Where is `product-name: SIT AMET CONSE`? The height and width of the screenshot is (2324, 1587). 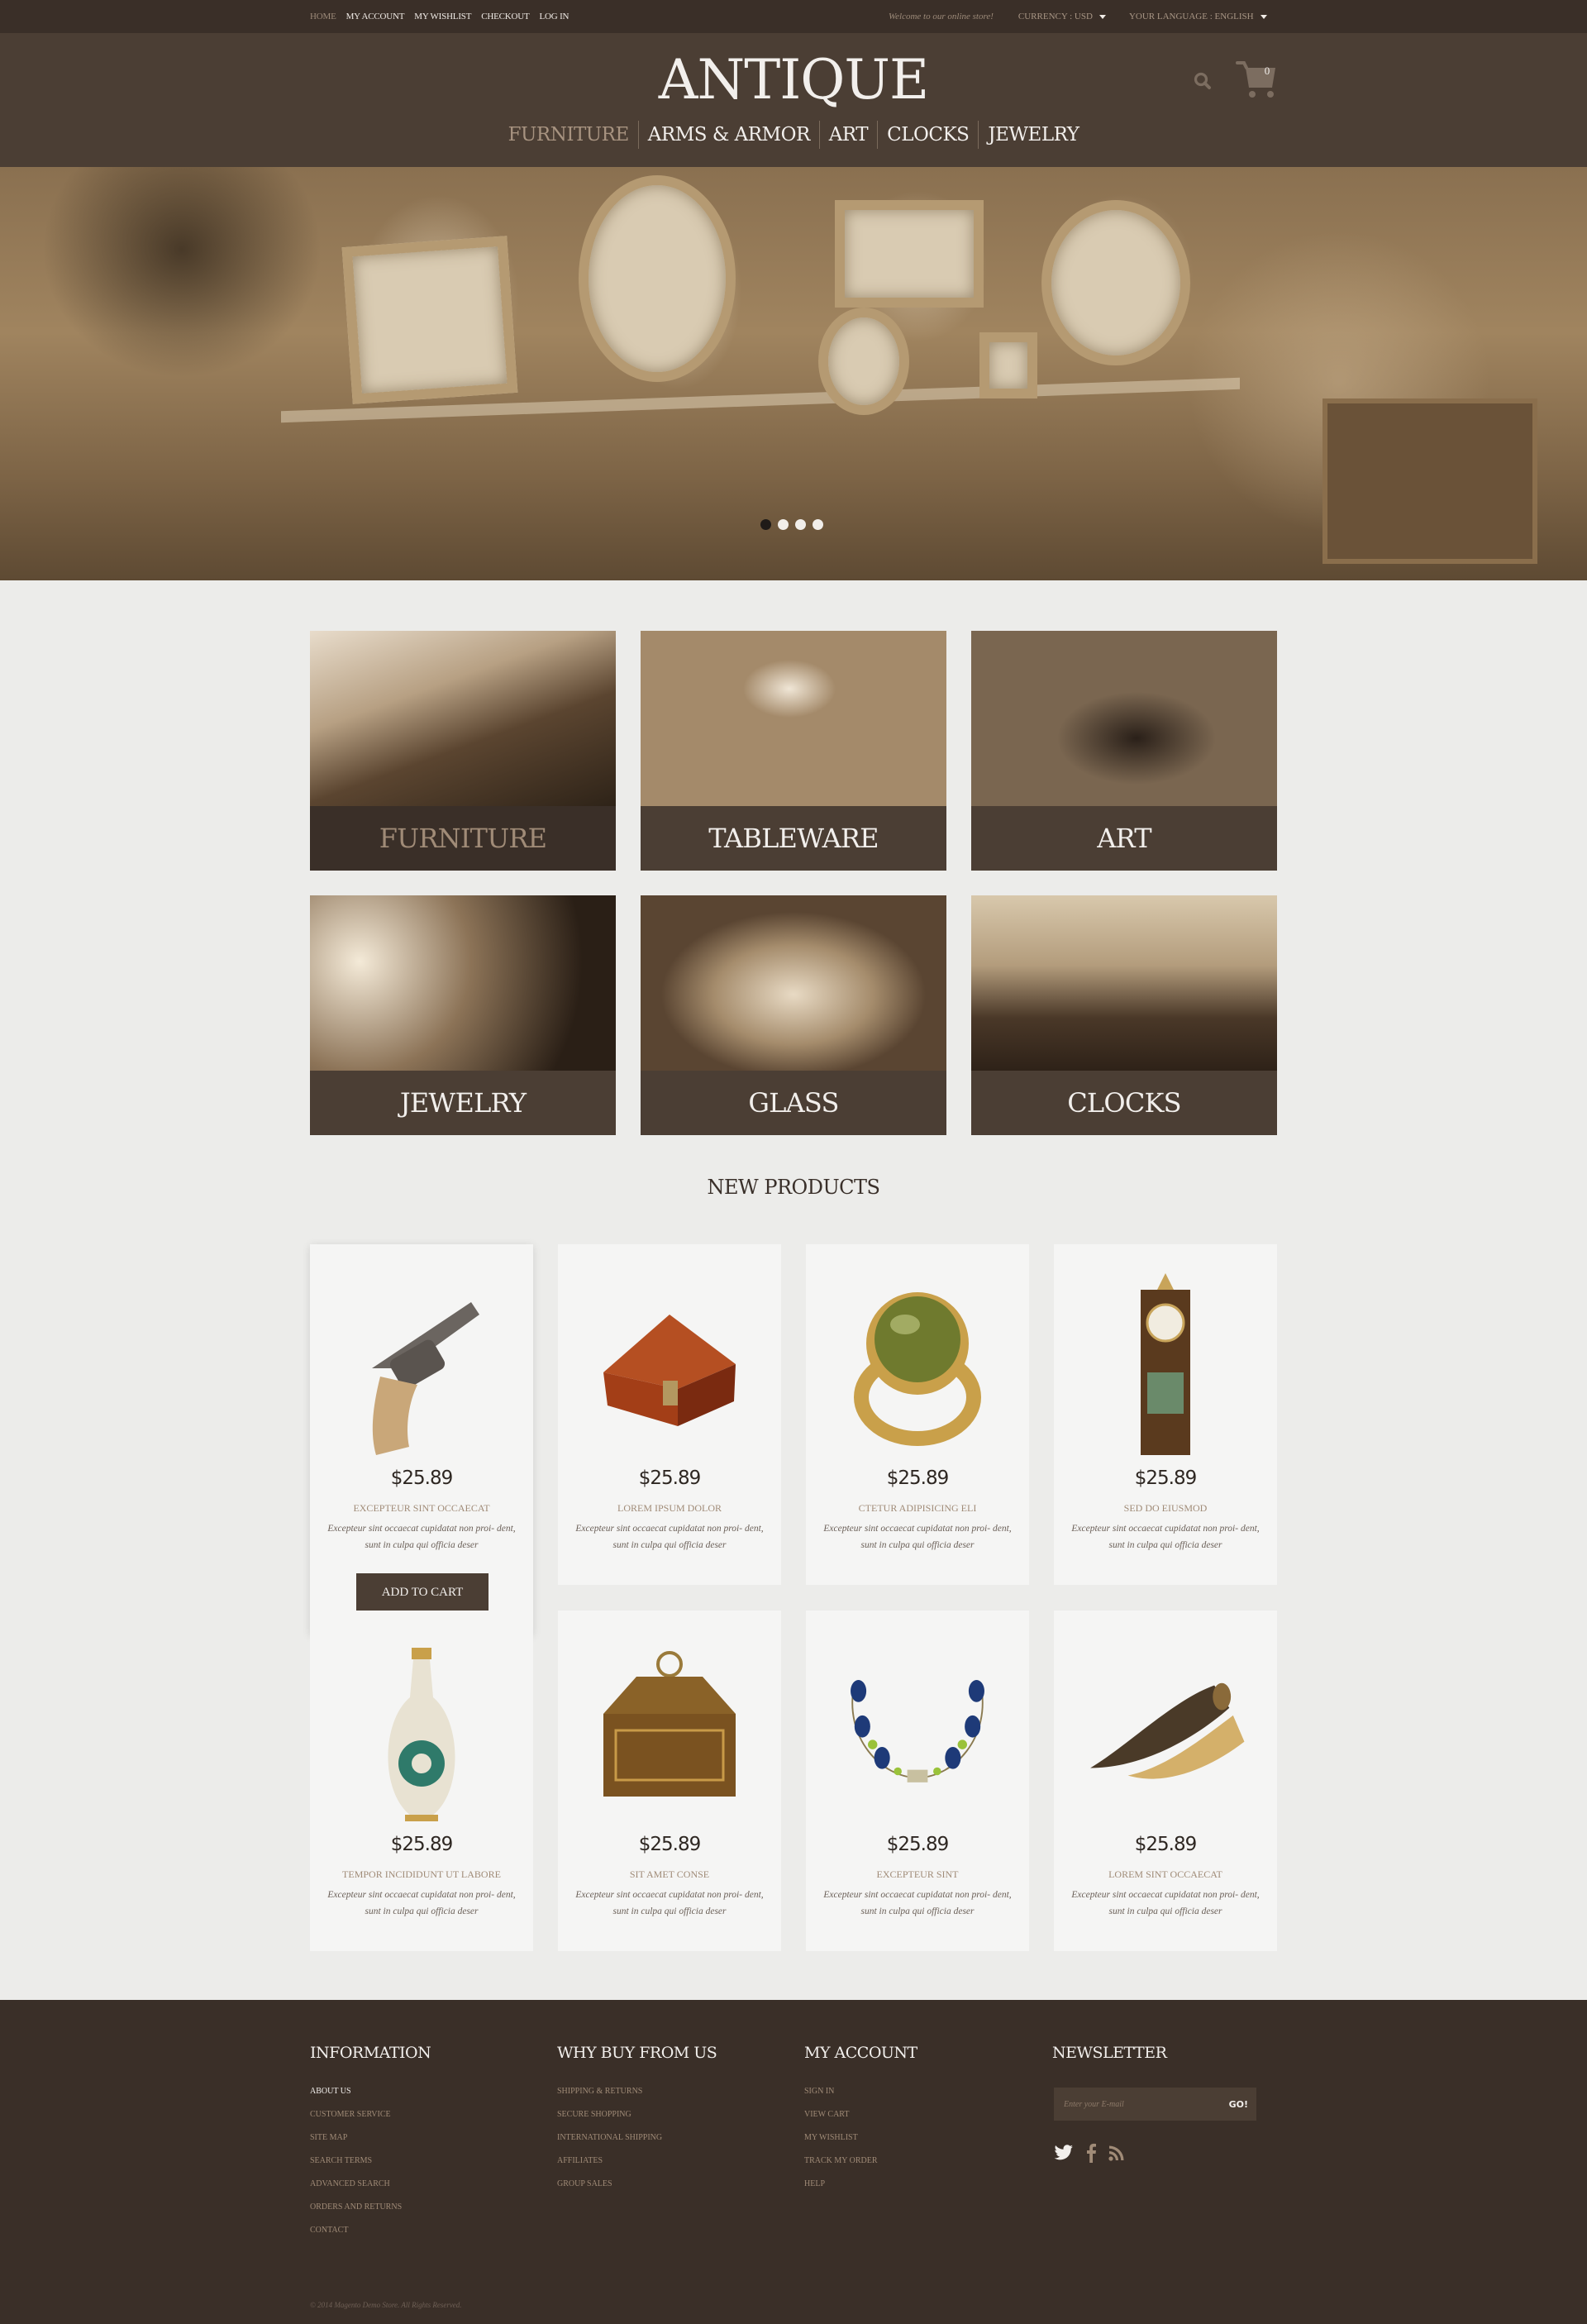 product-name: SIT AMET CONSE is located at coordinates (669, 1874).